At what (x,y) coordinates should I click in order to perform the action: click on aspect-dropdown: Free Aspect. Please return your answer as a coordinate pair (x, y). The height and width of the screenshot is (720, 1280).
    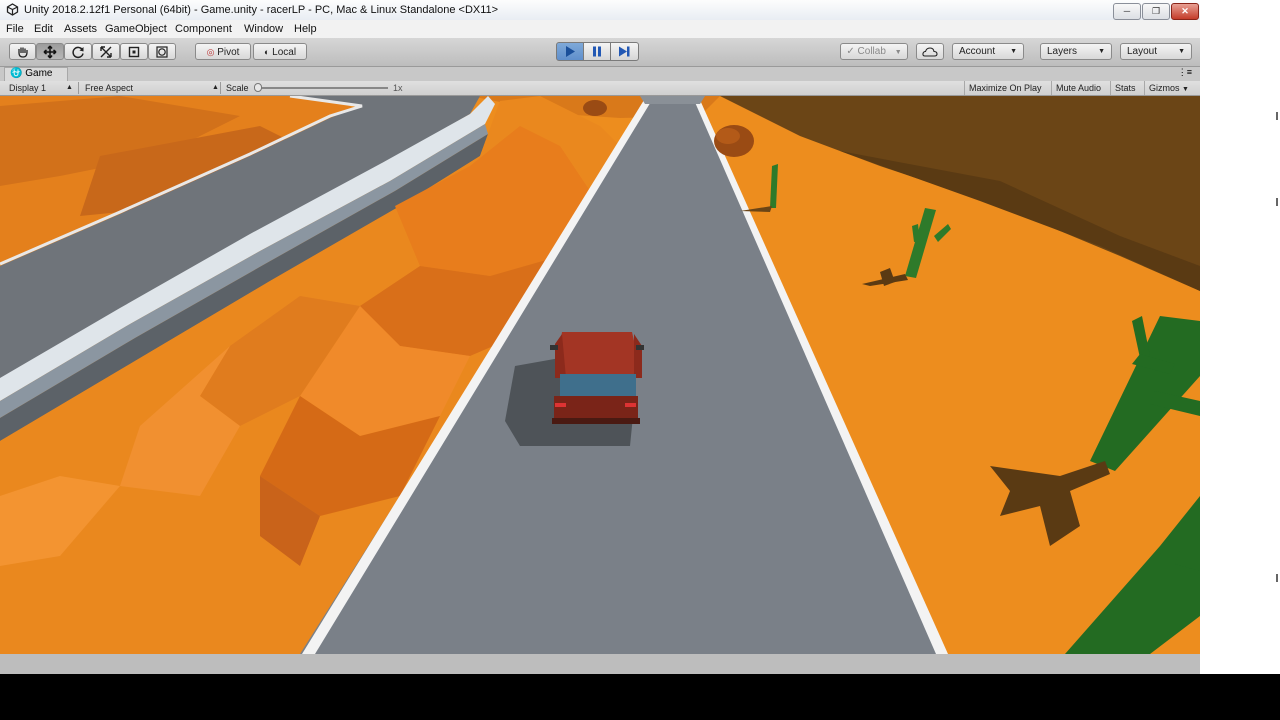
    Looking at the image, I should click on (109, 88).